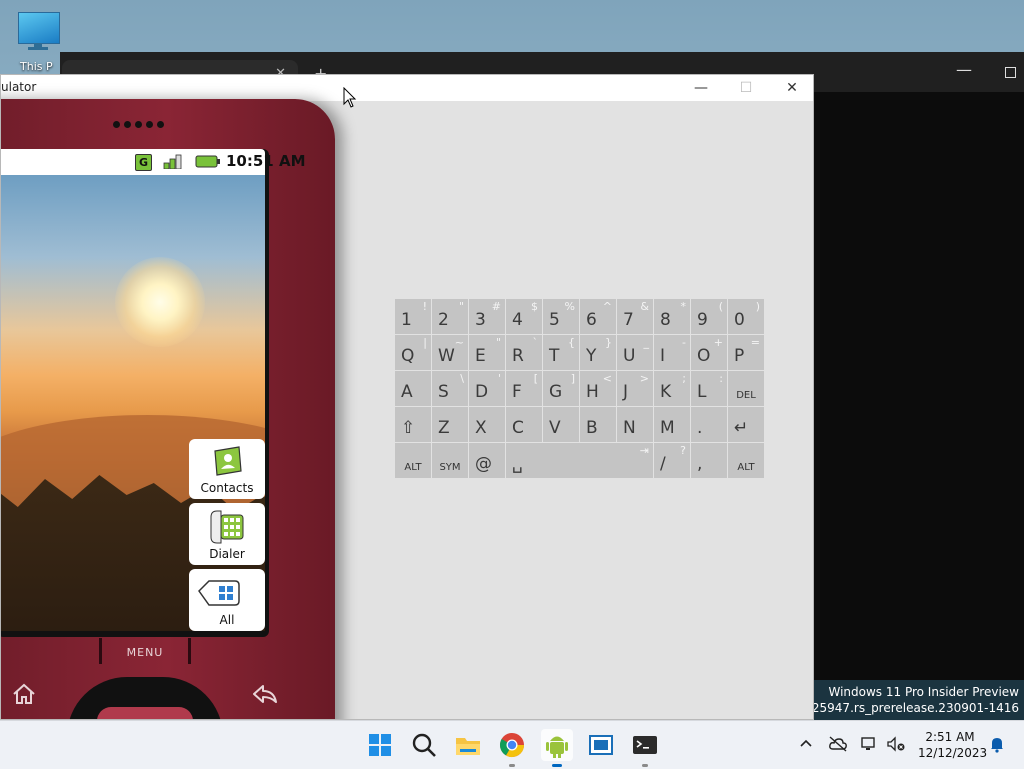 This screenshot has height=769, width=1024. What do you see at coordinates (598, 316) in the screenshot?
I see `keyboard-key: 6 ^` at bounding box center [598, 316].